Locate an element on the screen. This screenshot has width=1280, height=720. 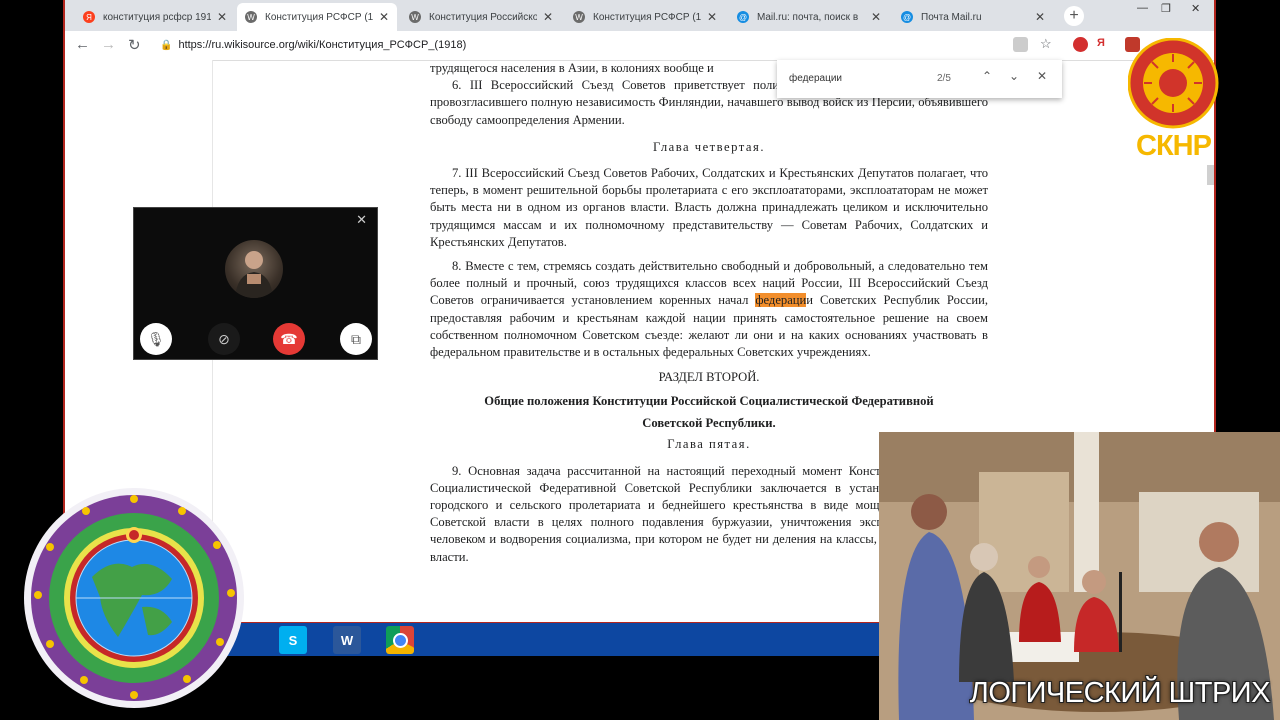
tab-wikisource-3: W Конституция РСФСР (1918) ✕ is located at coordinates (645, 17).